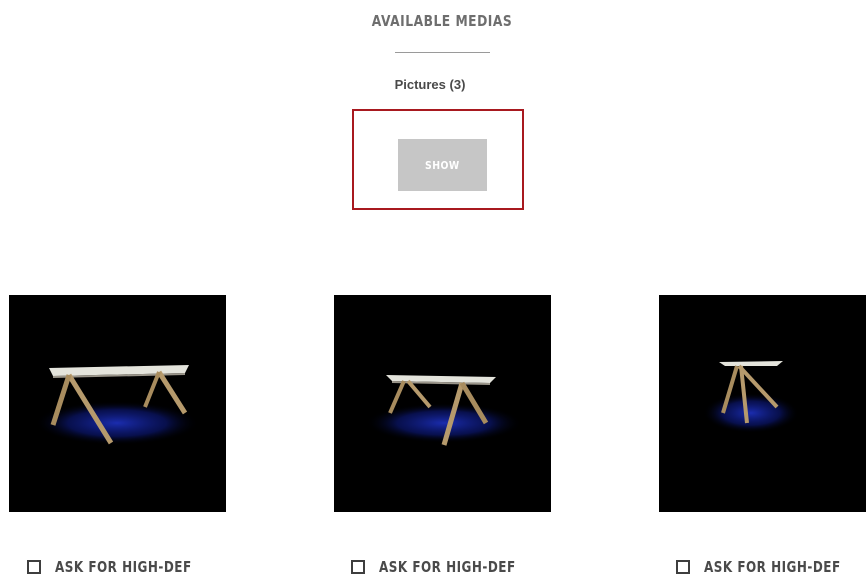 Image resolution: width=866 pixels, height=578 pixels. What do you see at coordinates (430, 84) in the screenshot?
I see `pictures-count-label: Pictures (3)` at bounding box center [430, 84].